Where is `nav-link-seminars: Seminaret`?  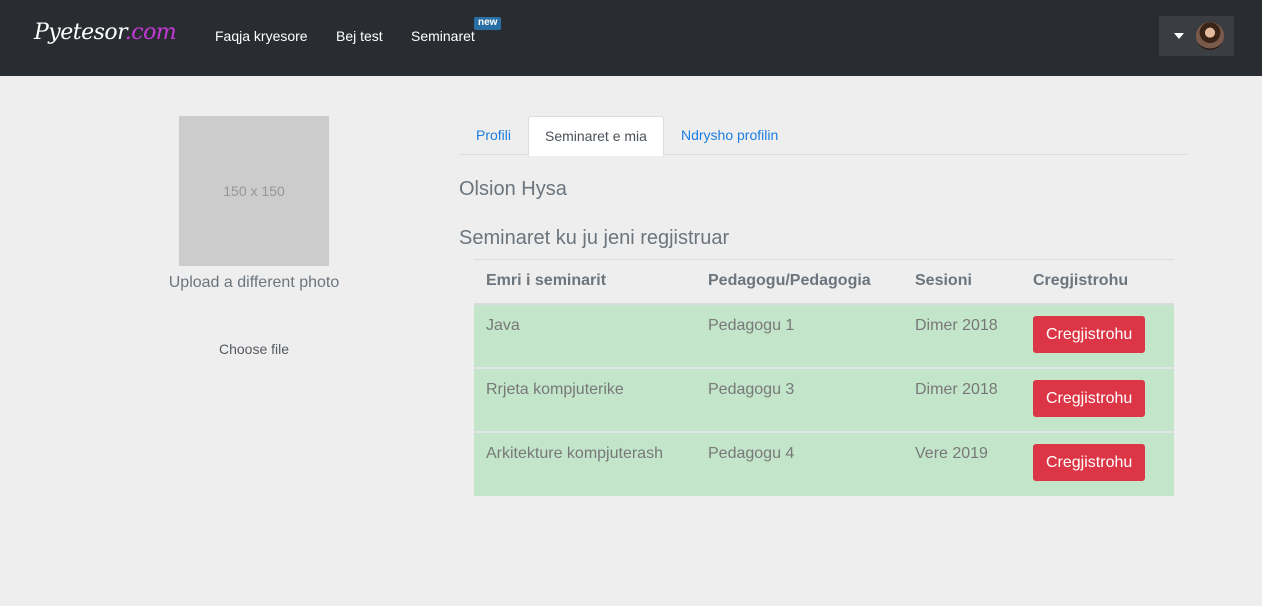
nav-link-seminars: Seminaret is located at coordinates (443, 36).